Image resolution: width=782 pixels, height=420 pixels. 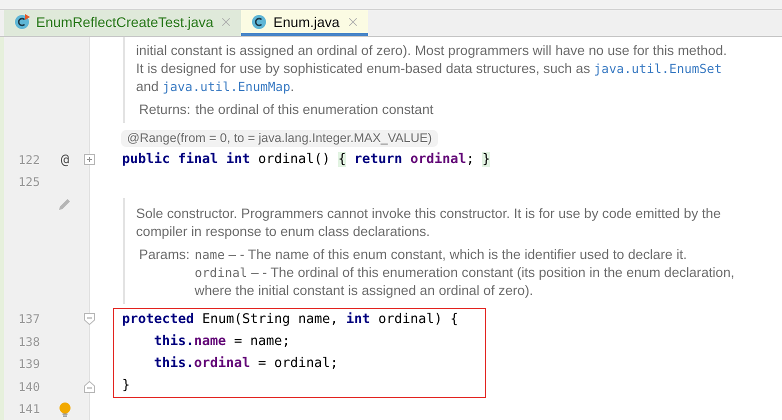 I want to click on editor-tab: EnumReflectCreateTest.java, so click(x=123, y=23).